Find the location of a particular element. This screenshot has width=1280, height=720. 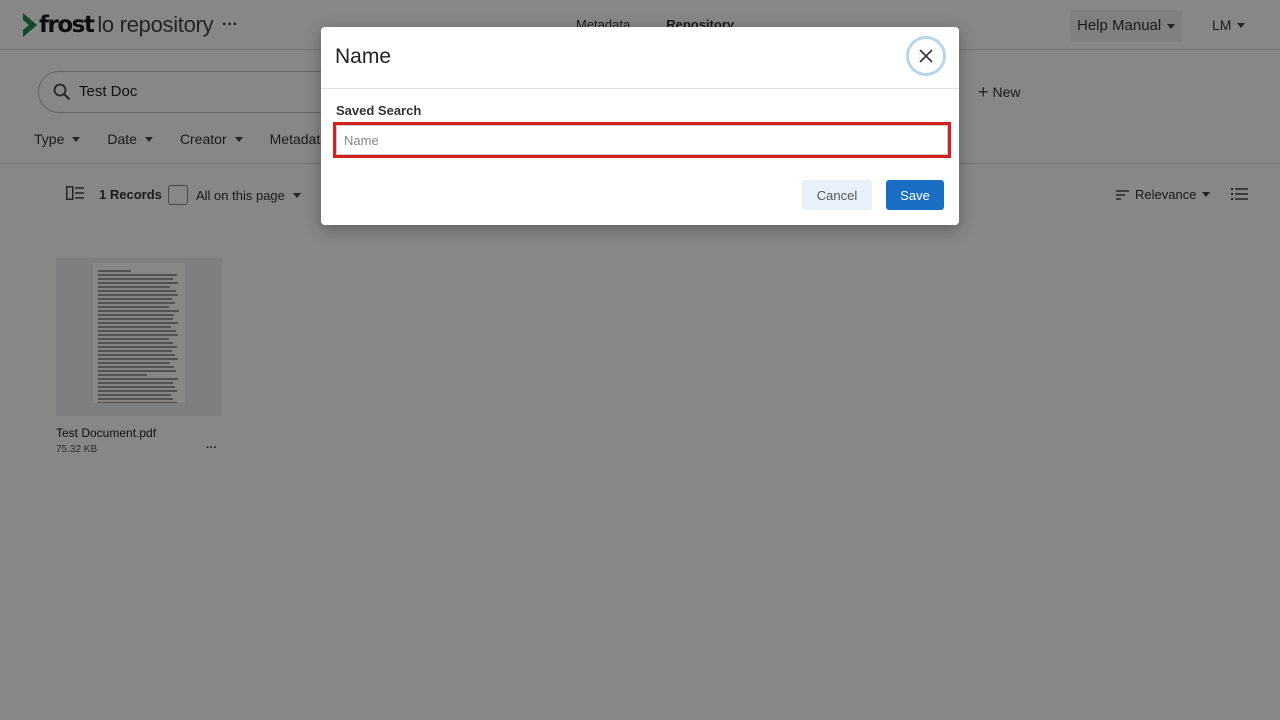

cancel-button: Cancel is located at coordinates (837, 195).